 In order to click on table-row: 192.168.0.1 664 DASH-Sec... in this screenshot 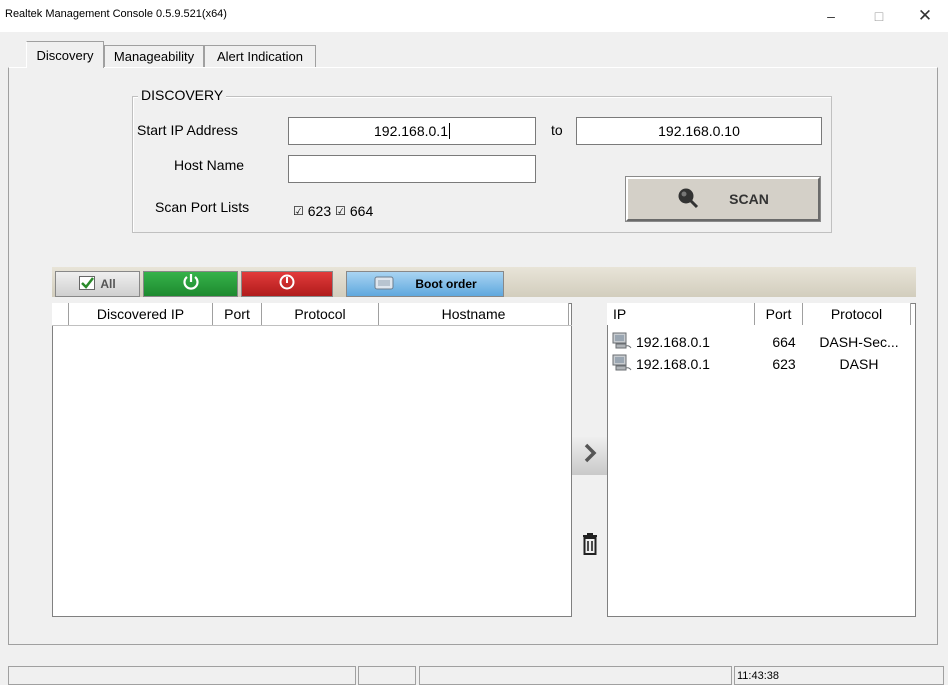, I will do `click(761, 342)`.